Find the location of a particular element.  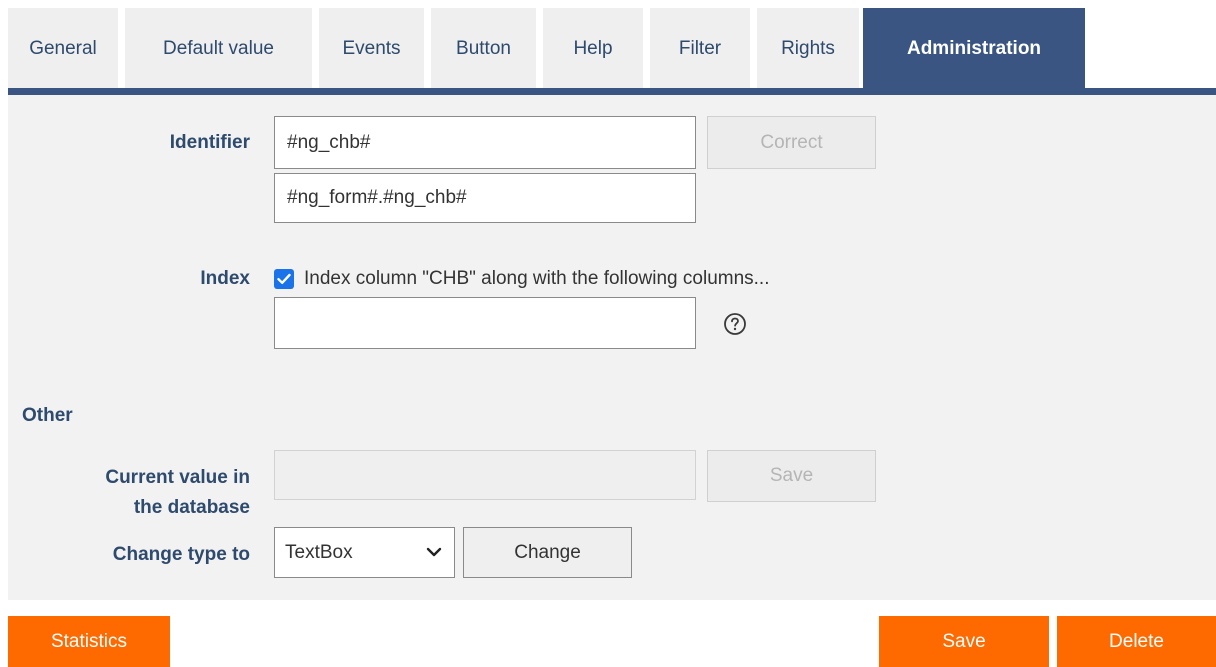

tab-underline is located at coordinates (612, 91).